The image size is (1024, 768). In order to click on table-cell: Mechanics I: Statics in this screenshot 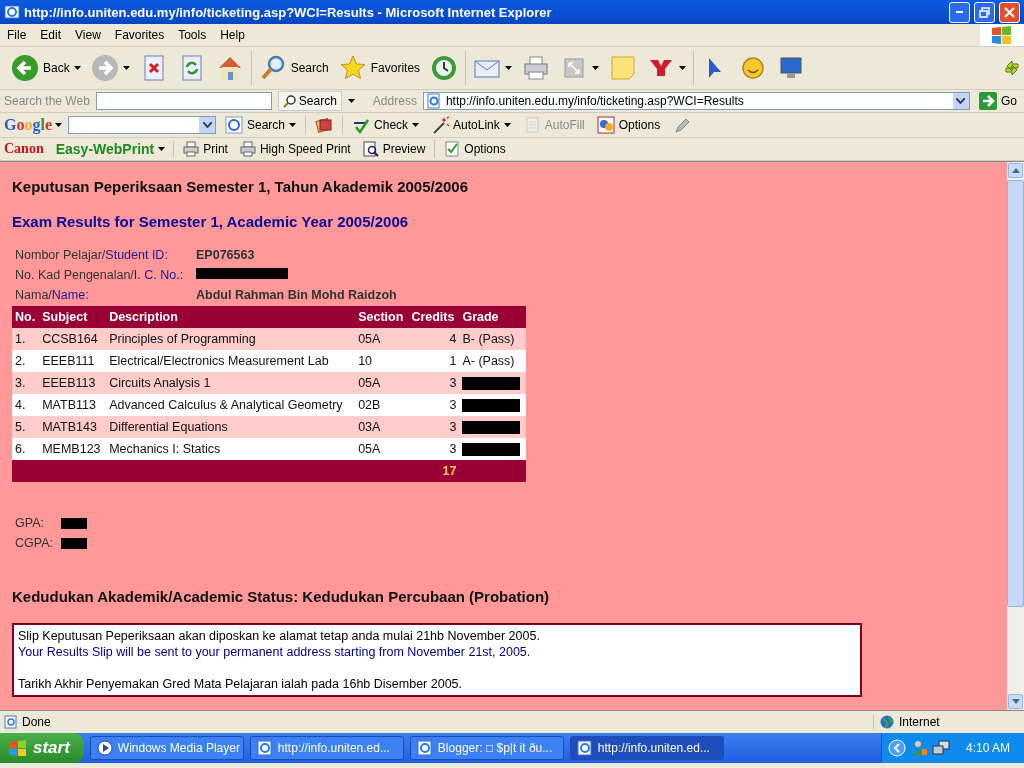, I will do `click(231, 449)`.